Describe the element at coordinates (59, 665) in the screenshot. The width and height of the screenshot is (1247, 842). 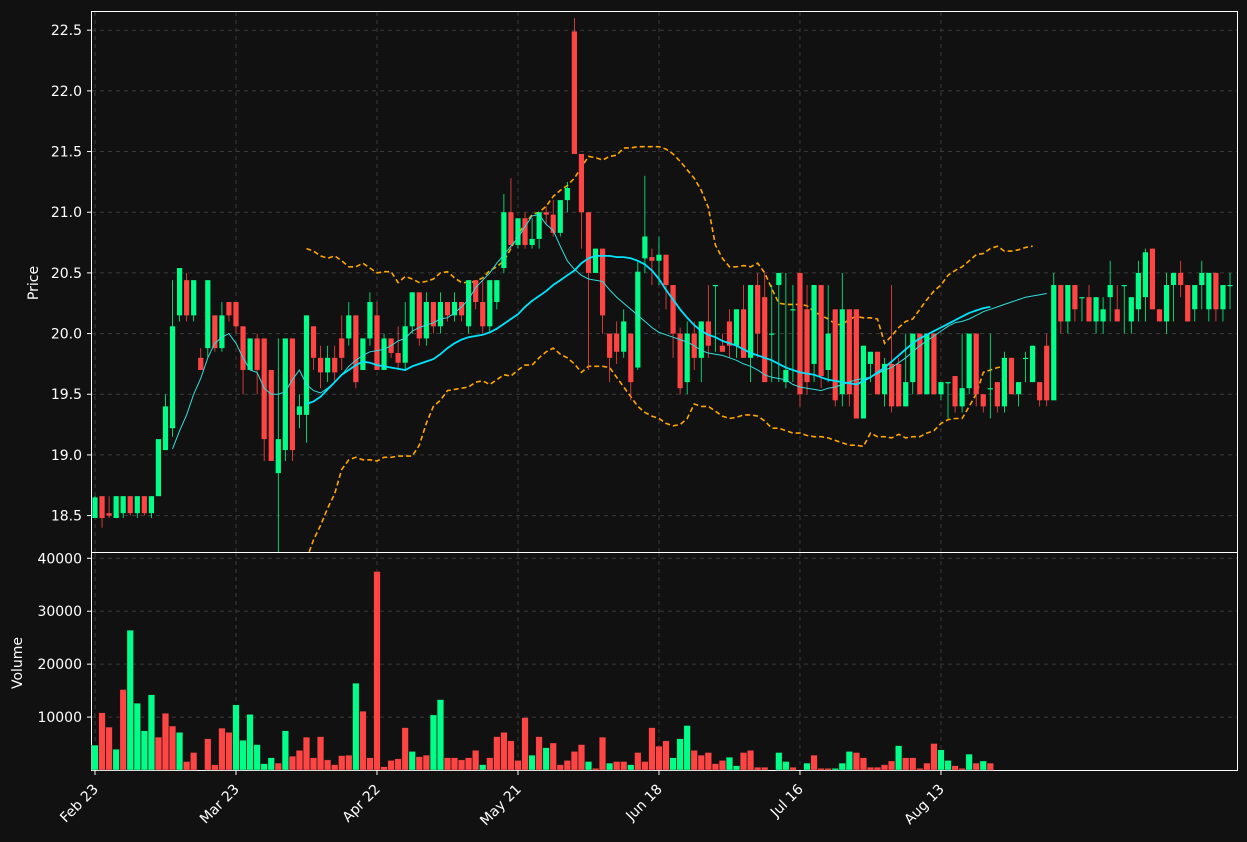
I see `volume-tick-label: 20000` at that location.